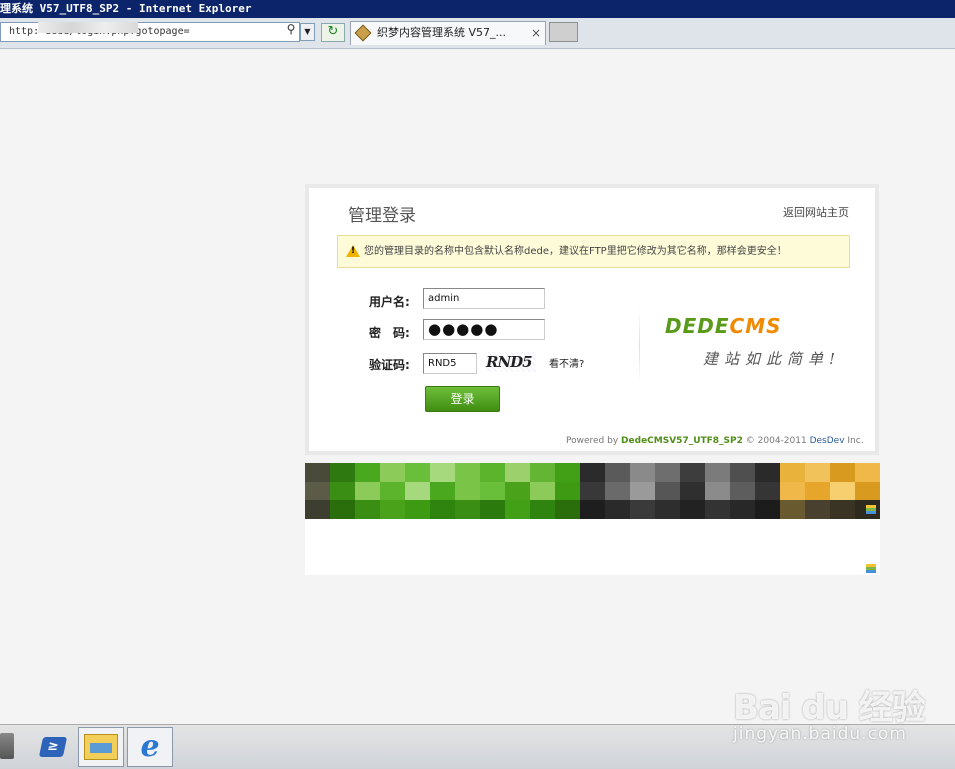 This screenshot has height=769, width=955. I want to click on logo-part-cms: CMS, so click(755, 326).